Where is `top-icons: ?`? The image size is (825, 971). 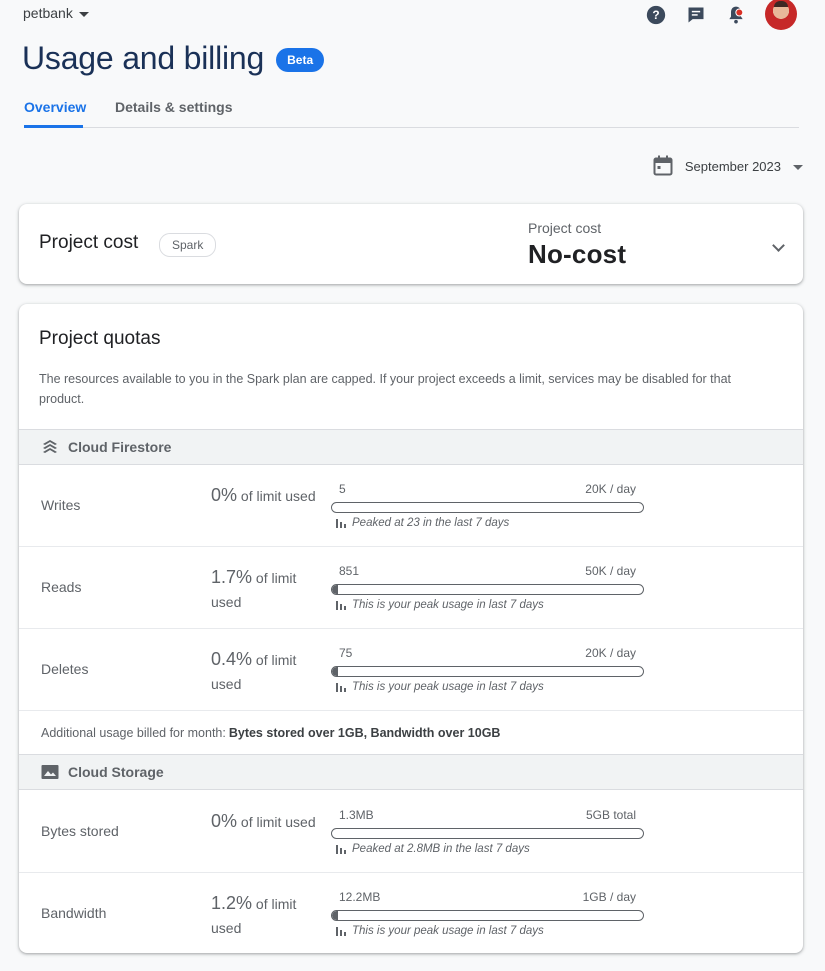
top-icons: ? is located at coordinates (721, 15).